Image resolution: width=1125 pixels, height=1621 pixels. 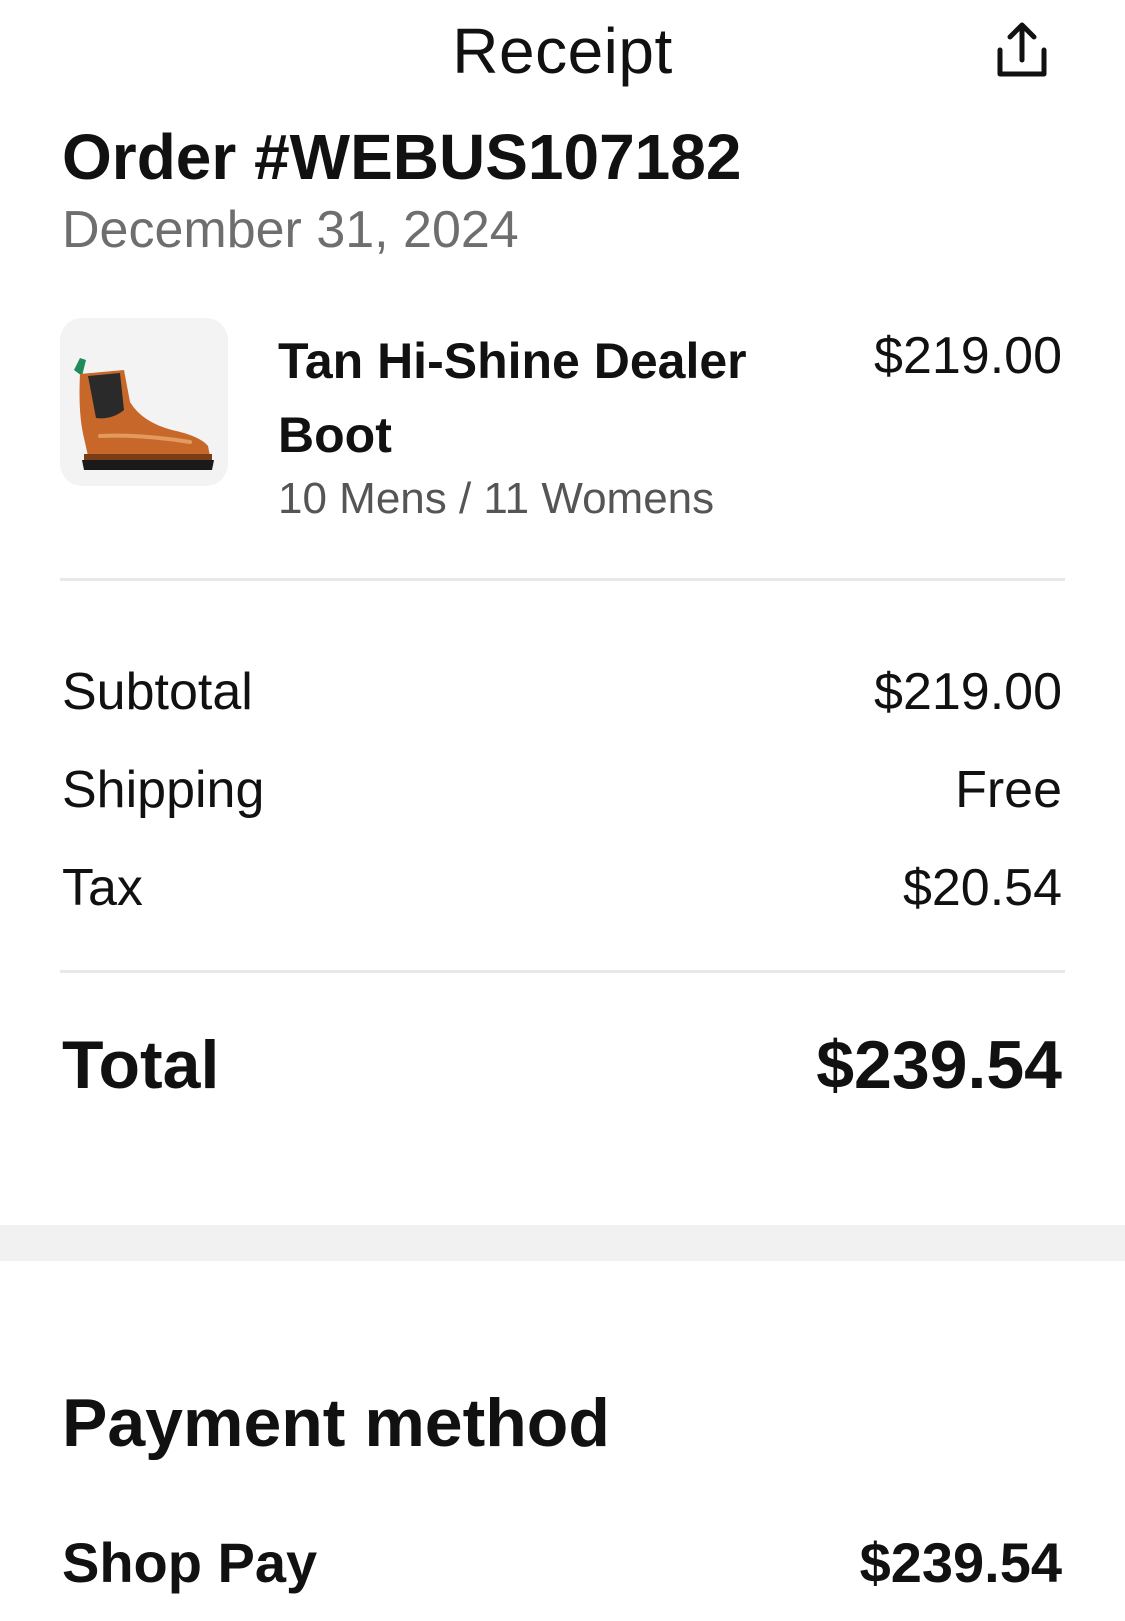 I want to click on share-button, so click(x=1022, y=50).